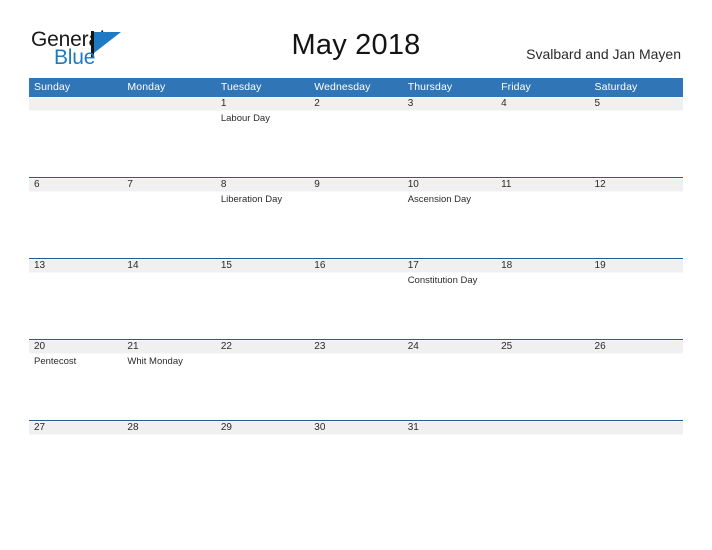 This screenshot has width=712, height=550. I want to click on day-number: 15, so click(226, 265).